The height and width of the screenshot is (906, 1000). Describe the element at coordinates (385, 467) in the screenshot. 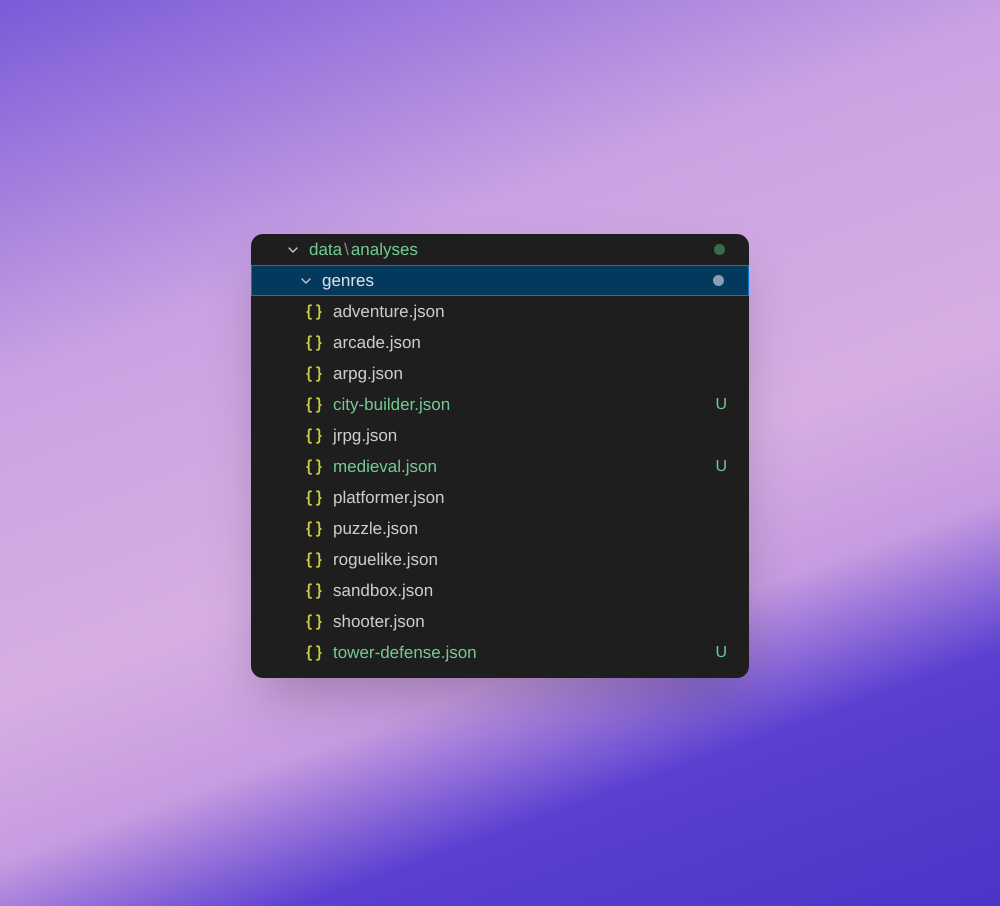

I see `file-name: medieval.json` at that location.